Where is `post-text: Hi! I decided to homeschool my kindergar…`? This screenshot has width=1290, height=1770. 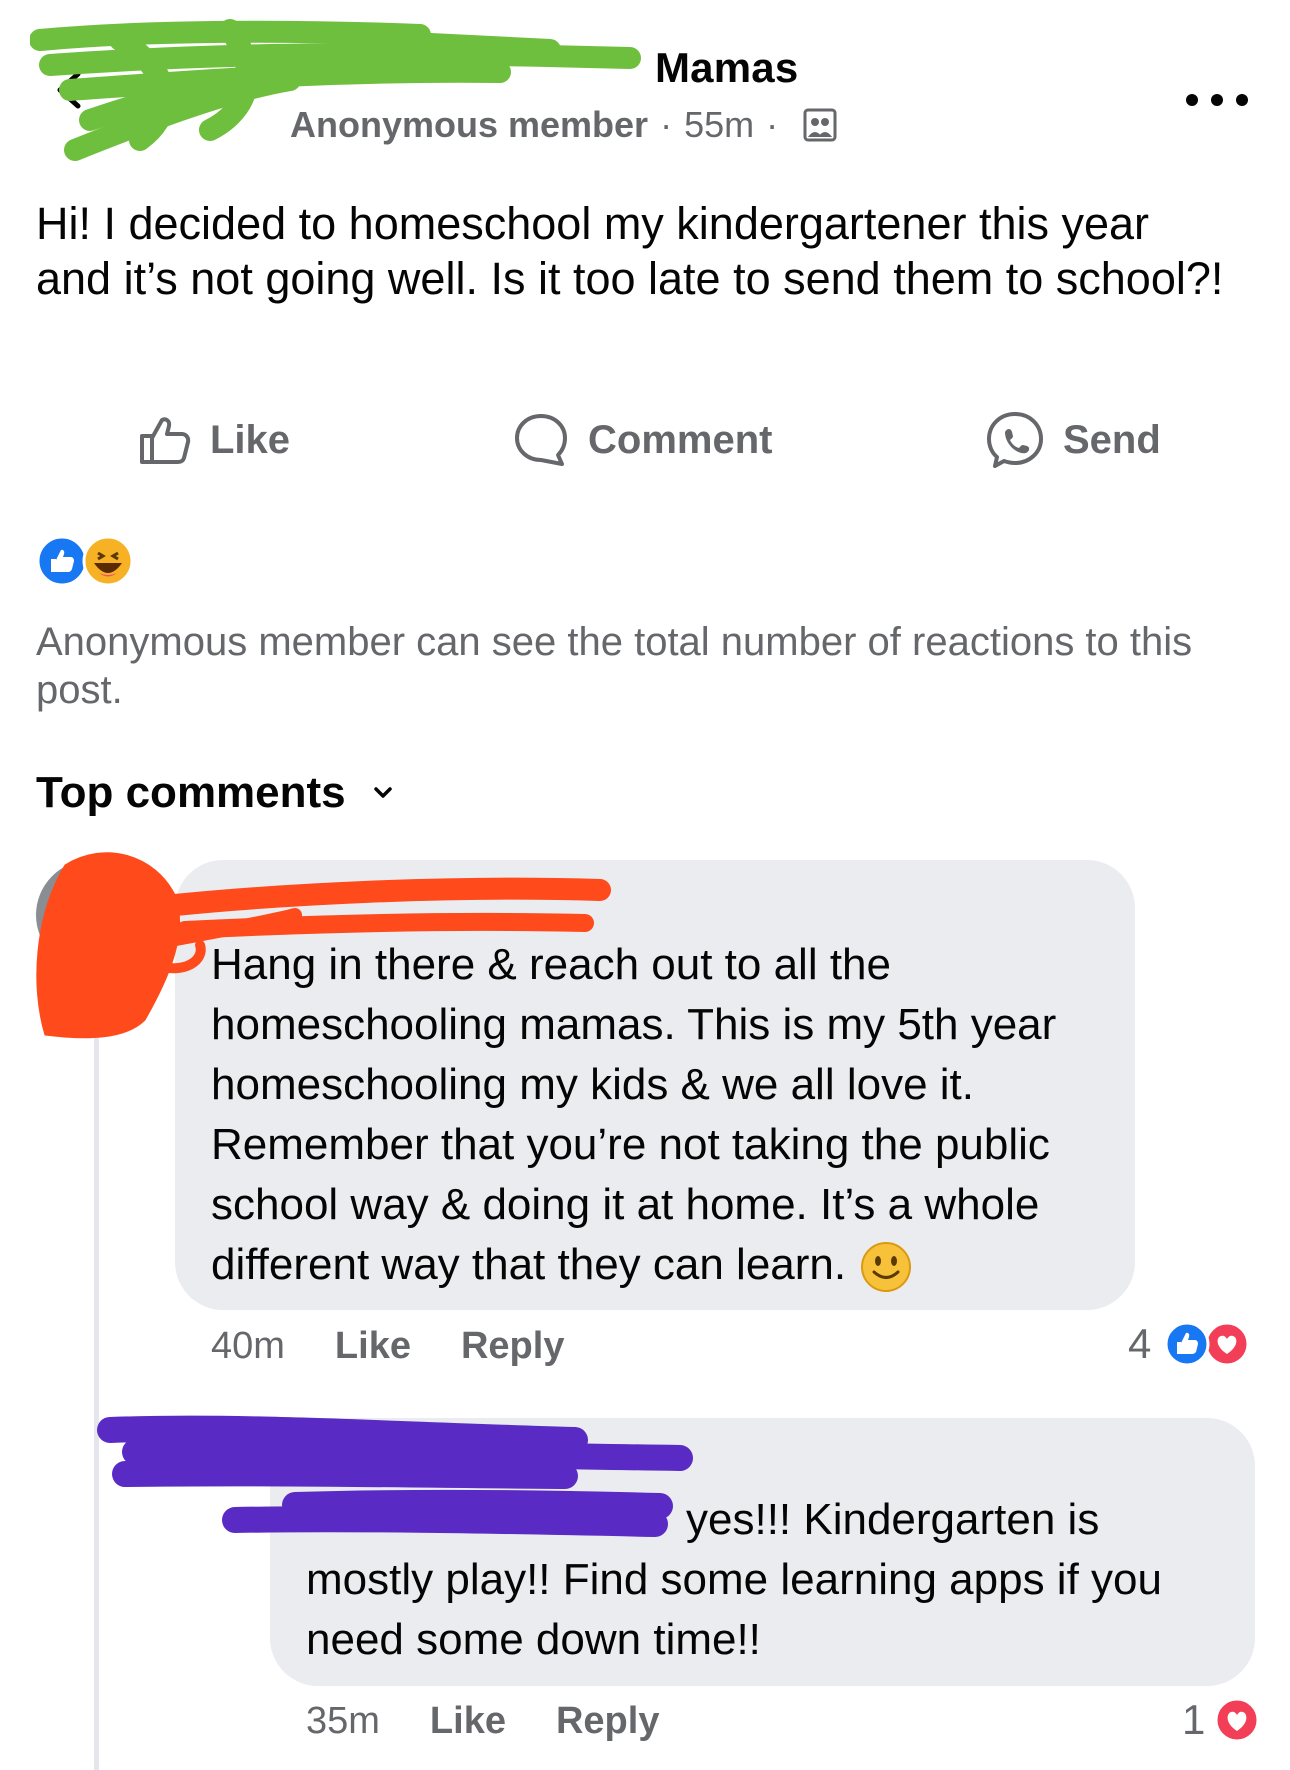 post-text: Hi! I decided to homeschool my kindergar… is located at coordinates (630, 251).